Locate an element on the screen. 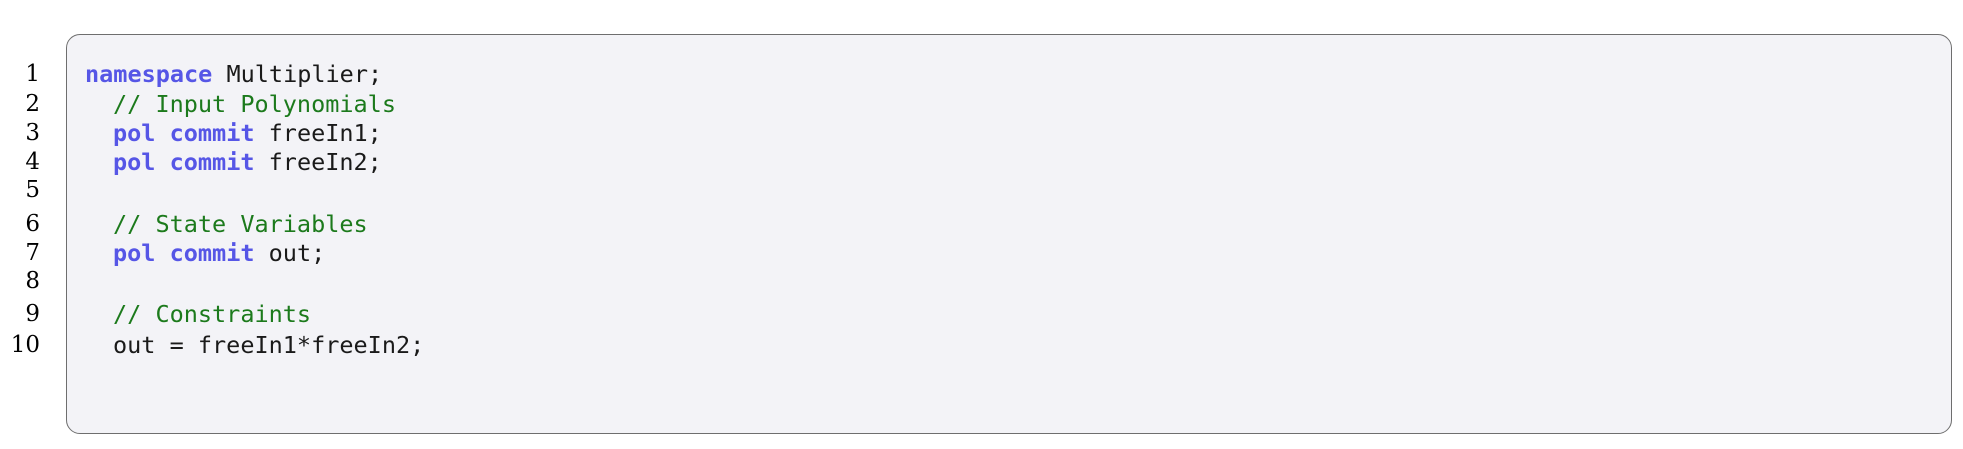 This screenshot has height=449, width=1963. line-number: 9 is located at coordinates (32, 314).